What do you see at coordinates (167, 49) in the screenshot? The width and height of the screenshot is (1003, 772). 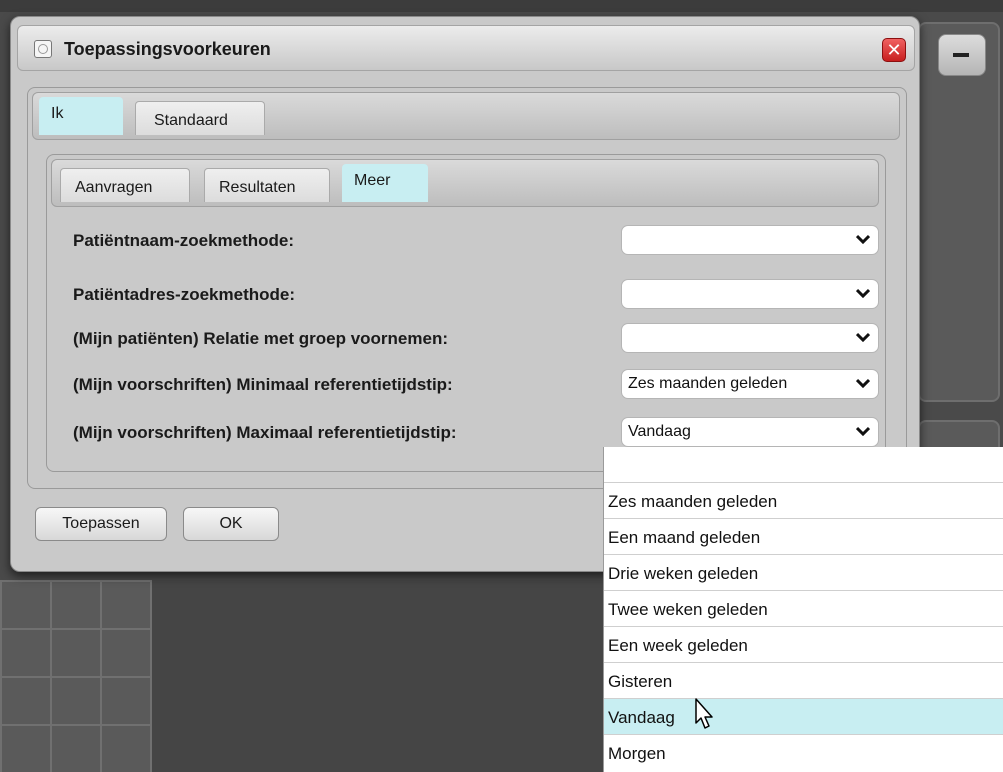 I see `dialog-title: Toepassingsvoorkeuren` at bounding box center [167, 49].